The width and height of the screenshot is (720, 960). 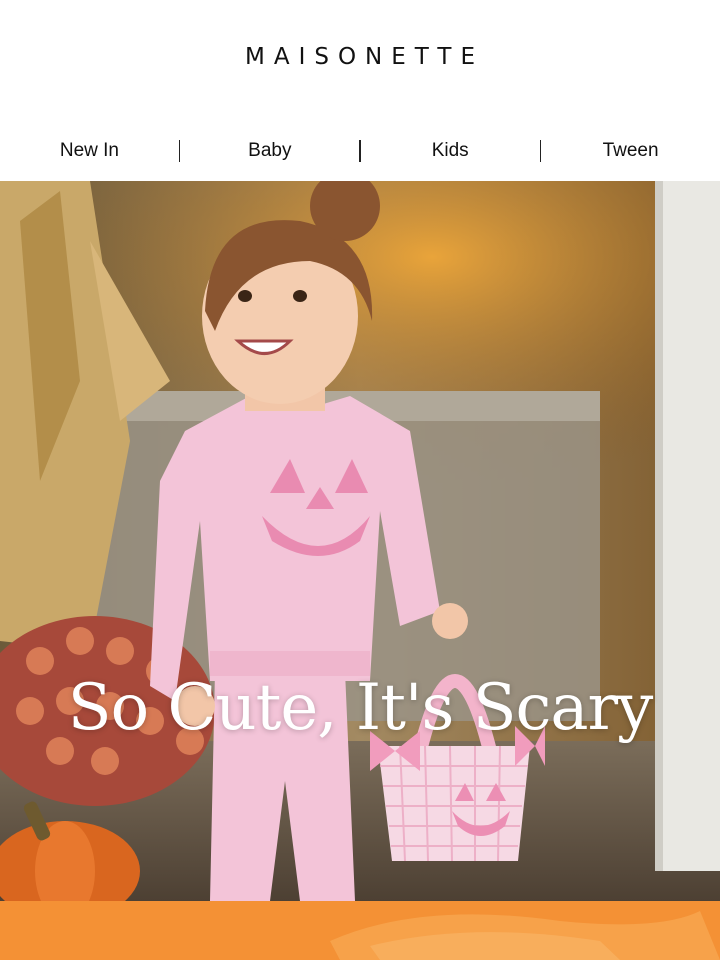 What do you see at coordinates (89, 151) in the screenshot?
I see `nav-item-new-in: New In` at bounding box center [89, 151].